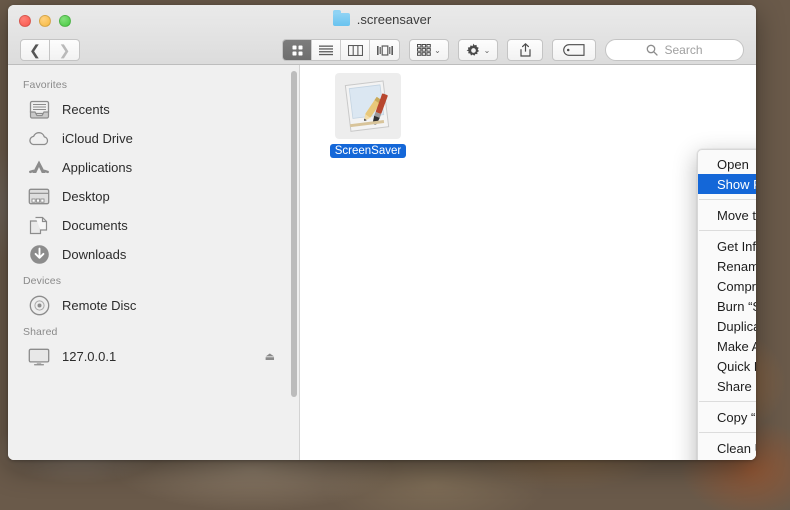 Image resolution: width=790 pixels, height=510 pixels. I want to click on share-icon, so click(525, 50).